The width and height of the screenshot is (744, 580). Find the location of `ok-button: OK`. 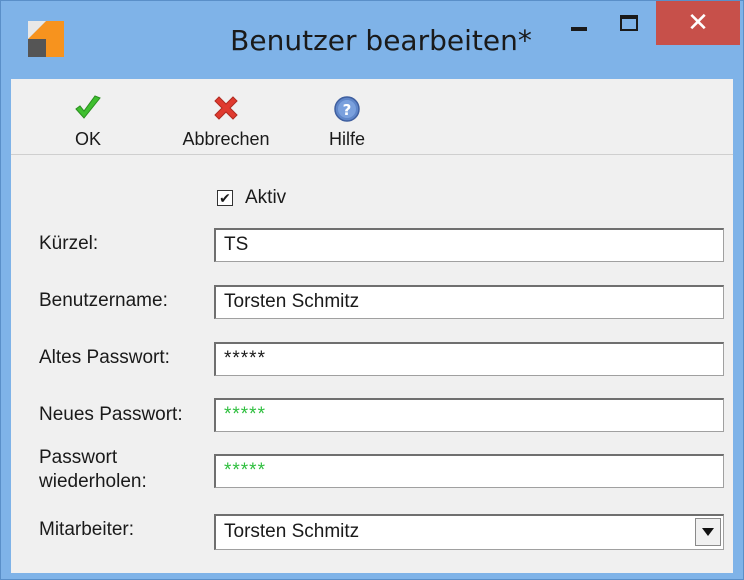

ok-button: OK is located at coordinates (88, 117).